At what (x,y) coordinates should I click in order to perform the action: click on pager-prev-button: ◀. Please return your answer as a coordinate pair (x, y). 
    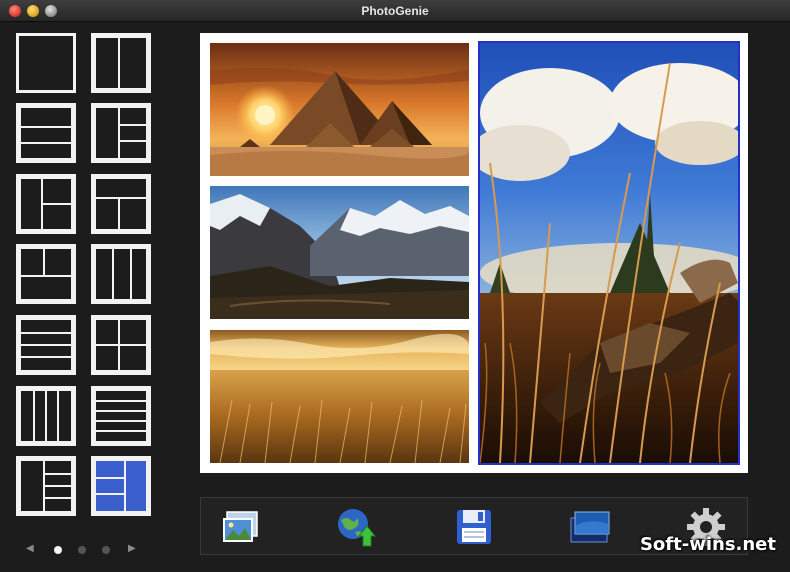
    Looking at the image, I should click on (30, 548).